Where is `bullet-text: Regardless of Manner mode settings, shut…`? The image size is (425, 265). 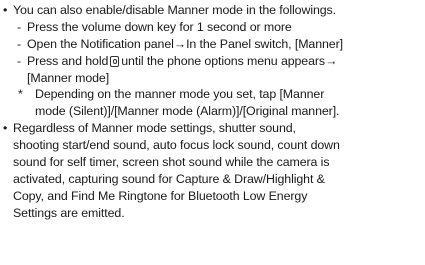 bullet-text: Regardless of Manner mode settings, shut… is located at coordinates (154, 128).